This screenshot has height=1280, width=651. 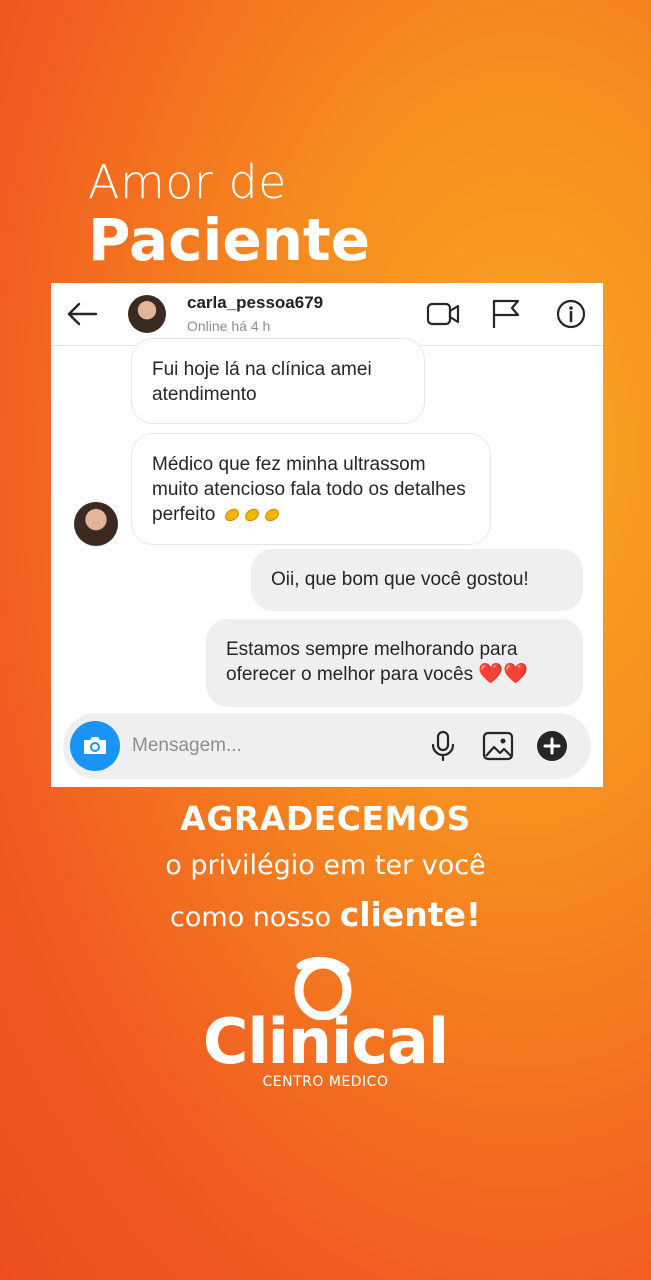 I want to click on camera-icon, so click(x=95, y=745).